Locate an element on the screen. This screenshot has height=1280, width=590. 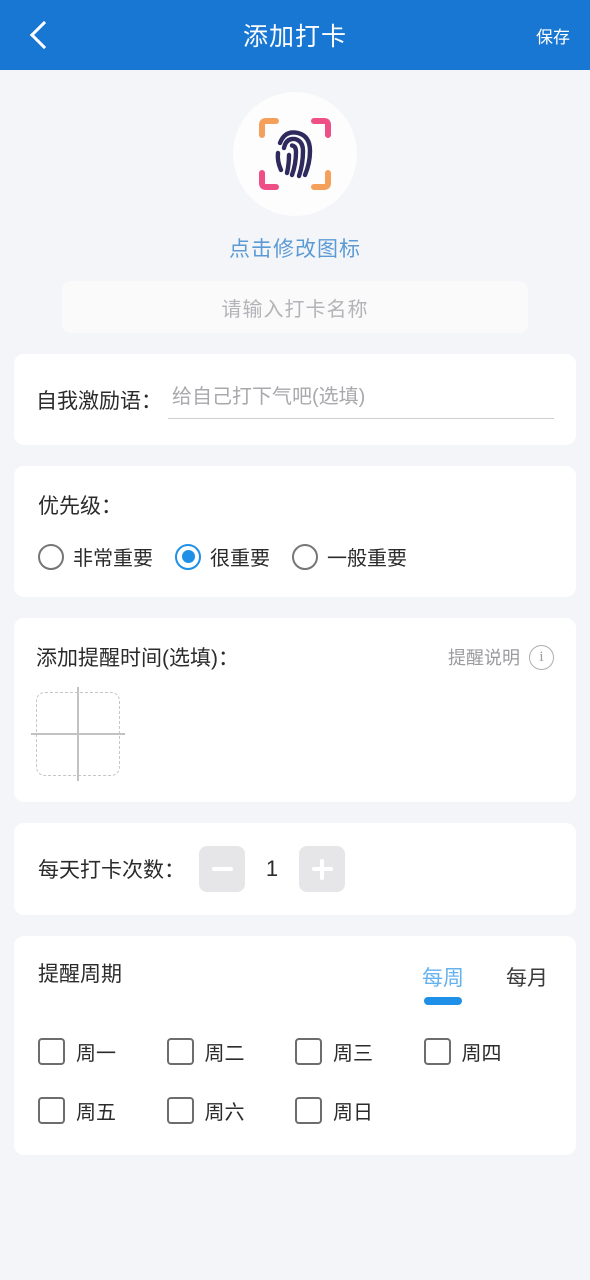
weekday-label: 周三 is located at coordinates (353, 1054).